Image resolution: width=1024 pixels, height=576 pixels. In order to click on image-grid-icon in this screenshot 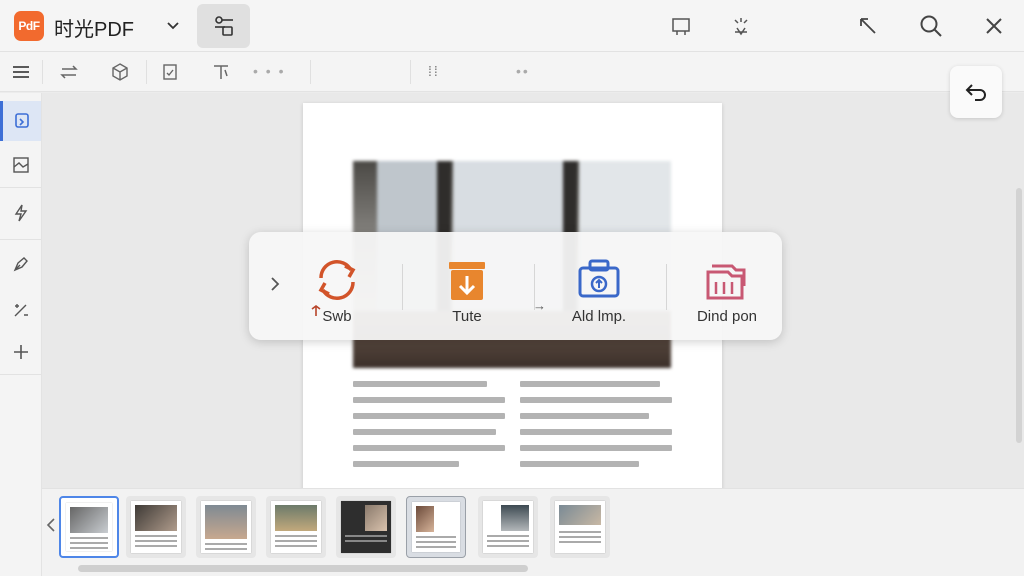, I will do `click(20, 165)`.